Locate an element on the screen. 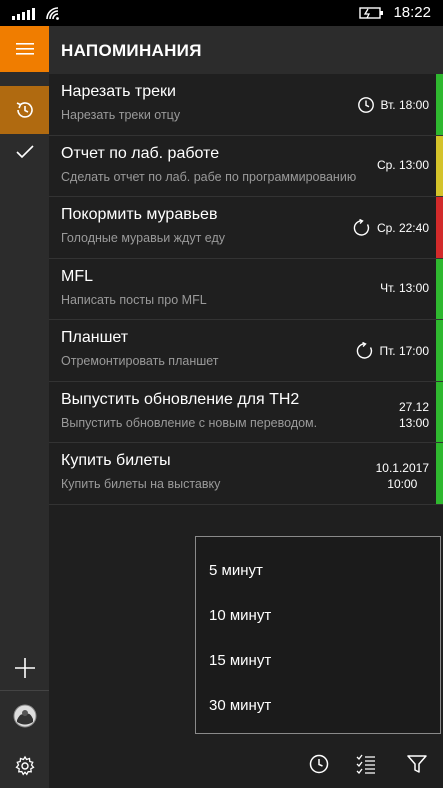 The height and width of the screenshot is (788, 443). status-time: 18:22 is located at coordinates (412, 12).